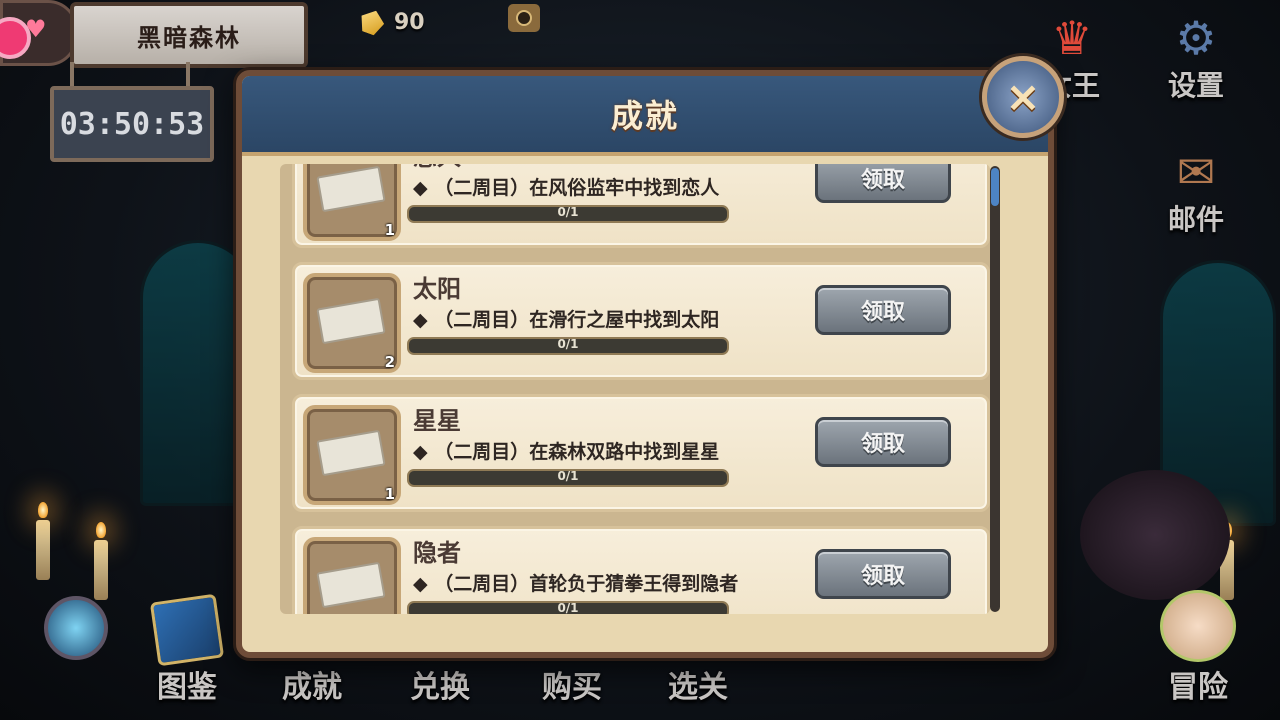 Image resolution: width=1280 pixels, height=720 pixels. I want to click on achievement-name: 星星, so click(437, 421).